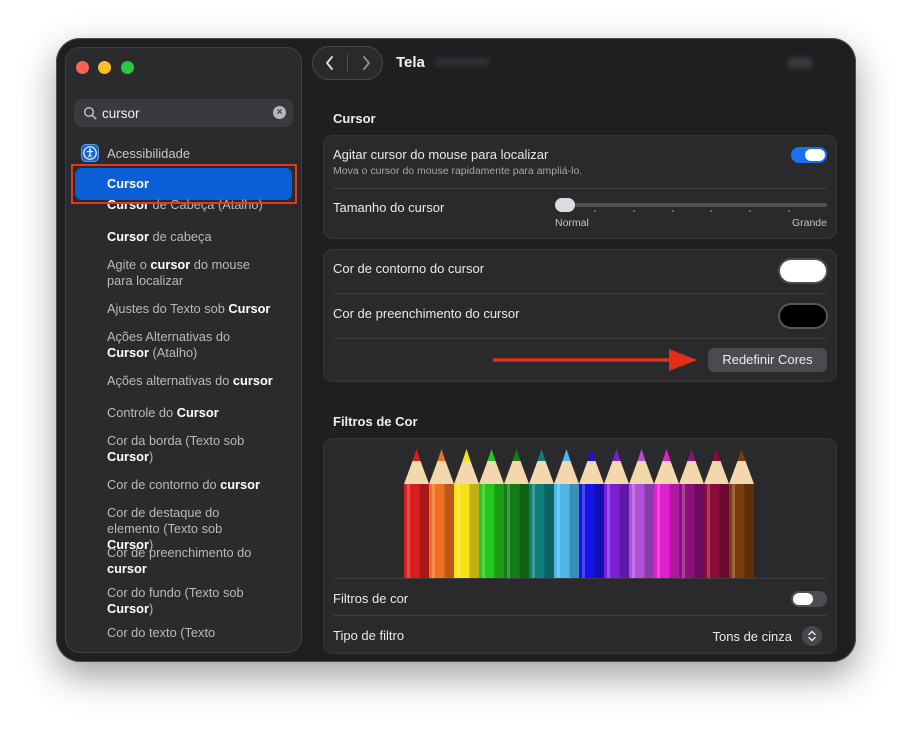 This screenshot has width=913, height=737. Describe the element at coordinates (572, 223) in the screenshot. I see `slider-min-label: Normal` at that location.